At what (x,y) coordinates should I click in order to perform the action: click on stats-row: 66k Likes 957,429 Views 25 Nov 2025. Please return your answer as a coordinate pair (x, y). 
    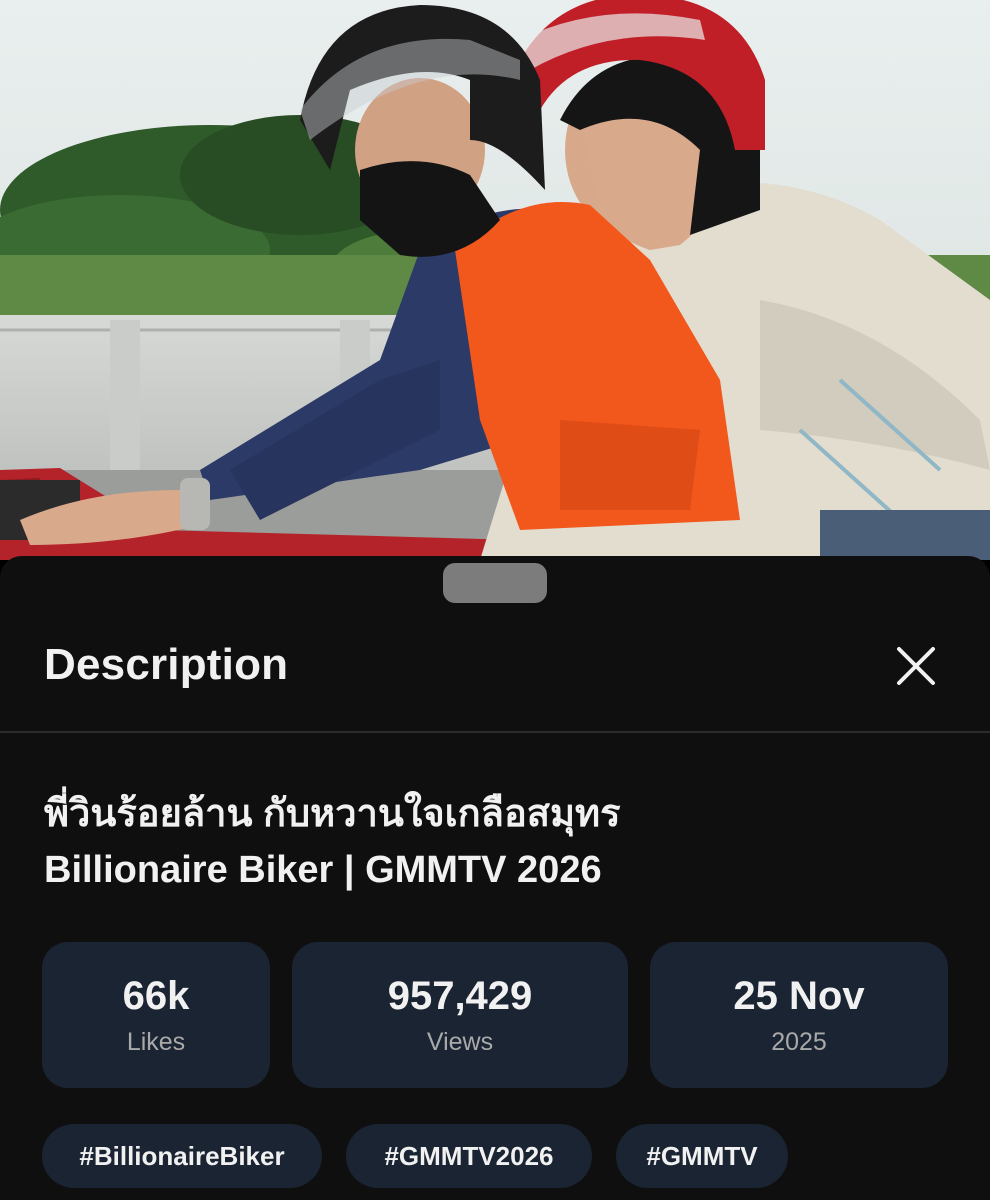
    Looking at the image, I should click on (495, 1015).